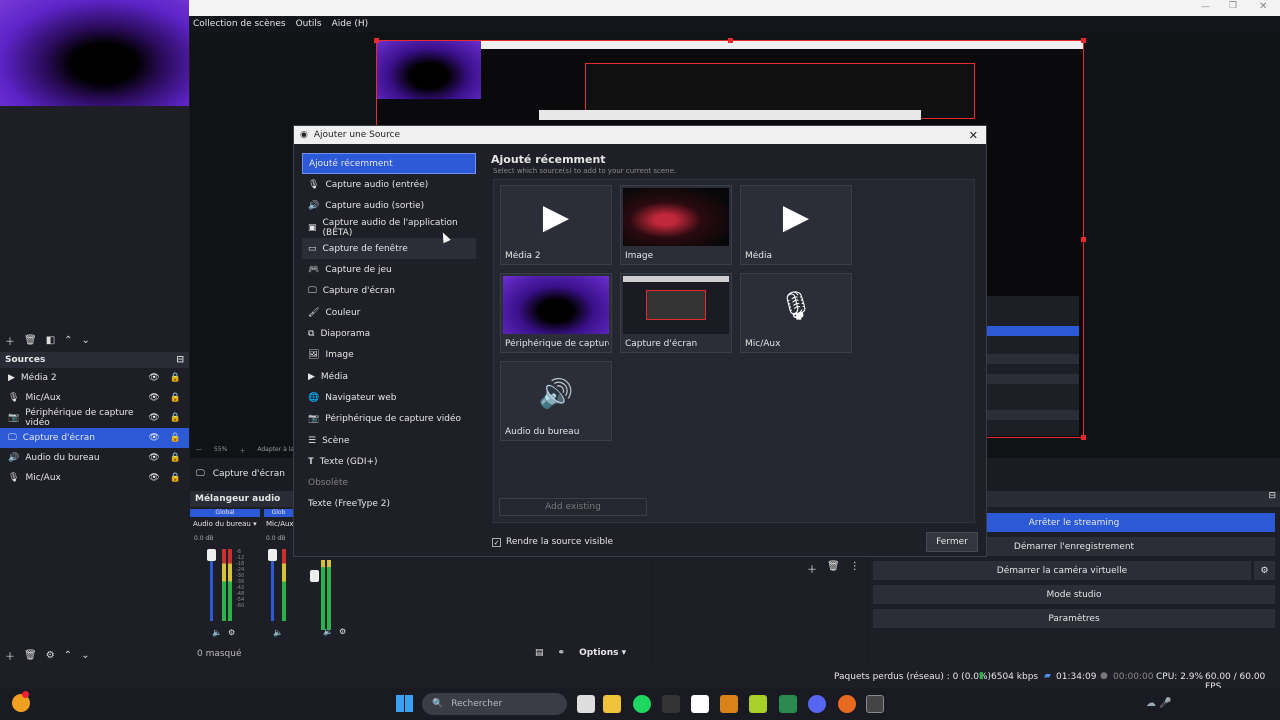 This screenshot has height=720, width=1280. Describe the element at coordinates (404, 703) in the screenshot. I see `windows-start-icon` at that location.